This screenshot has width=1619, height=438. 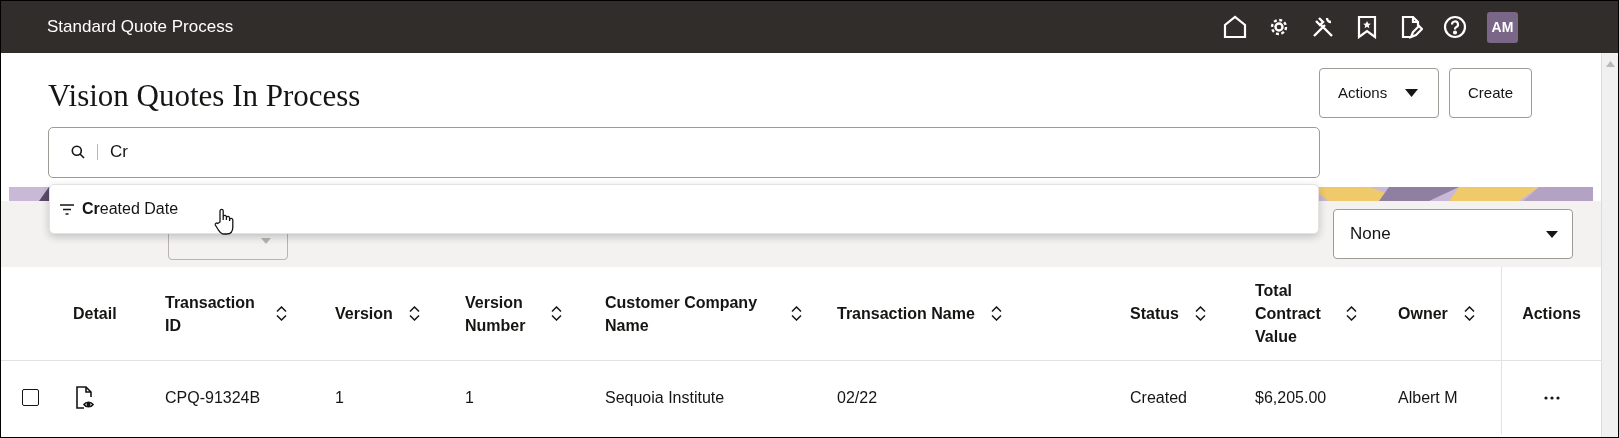 I want to click on column-header: Total Contract Value, so click(x=1292, y=313).